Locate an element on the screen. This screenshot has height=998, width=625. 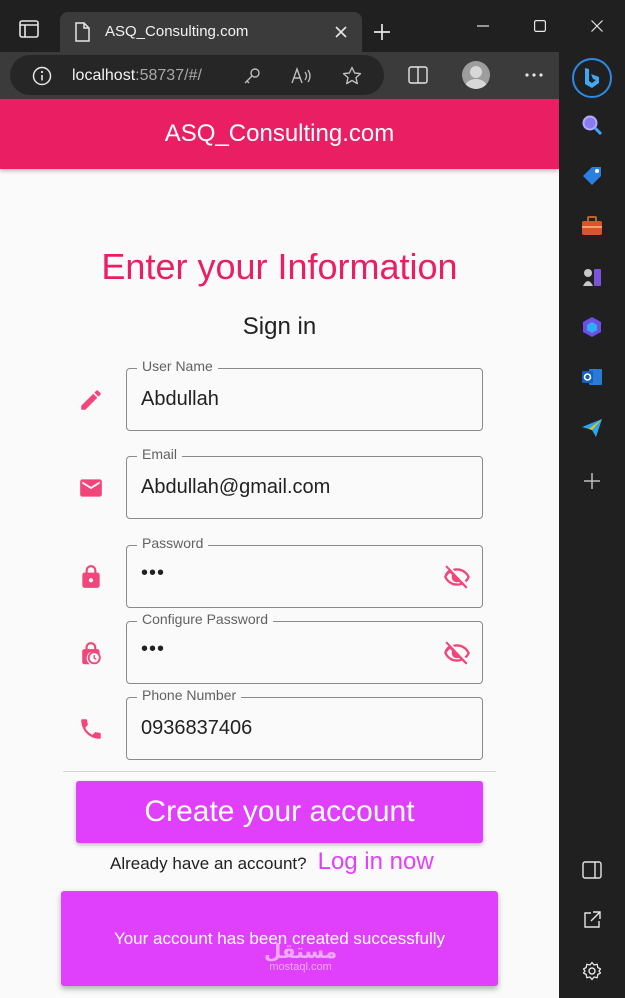
page-icon is located at coordinates (82, 34).